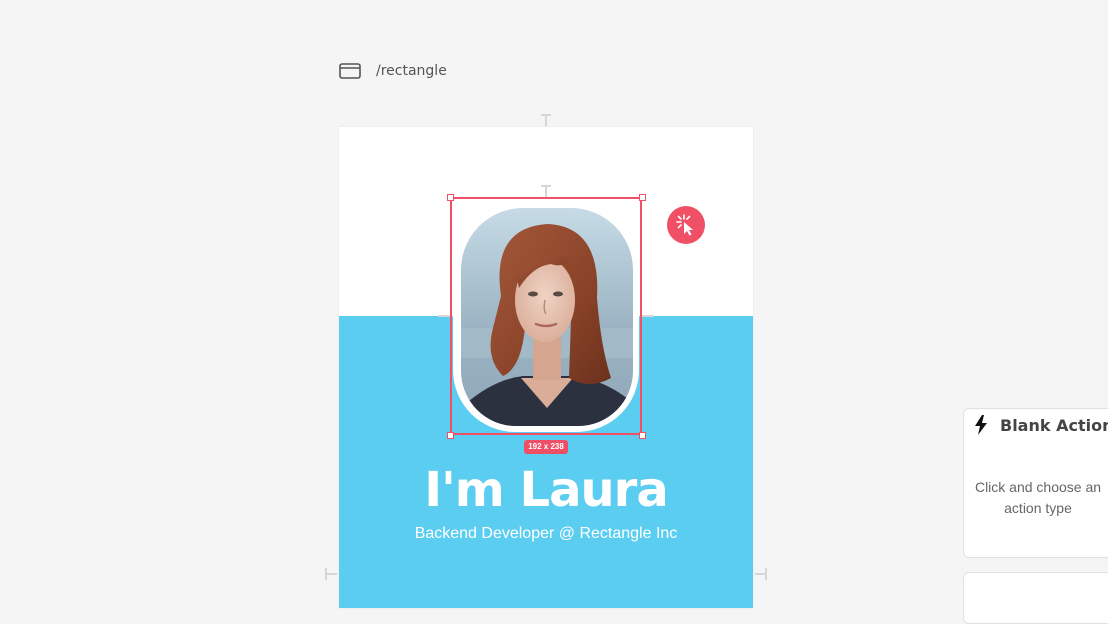  I want to click on add-interaction-button, so click(686, 225).